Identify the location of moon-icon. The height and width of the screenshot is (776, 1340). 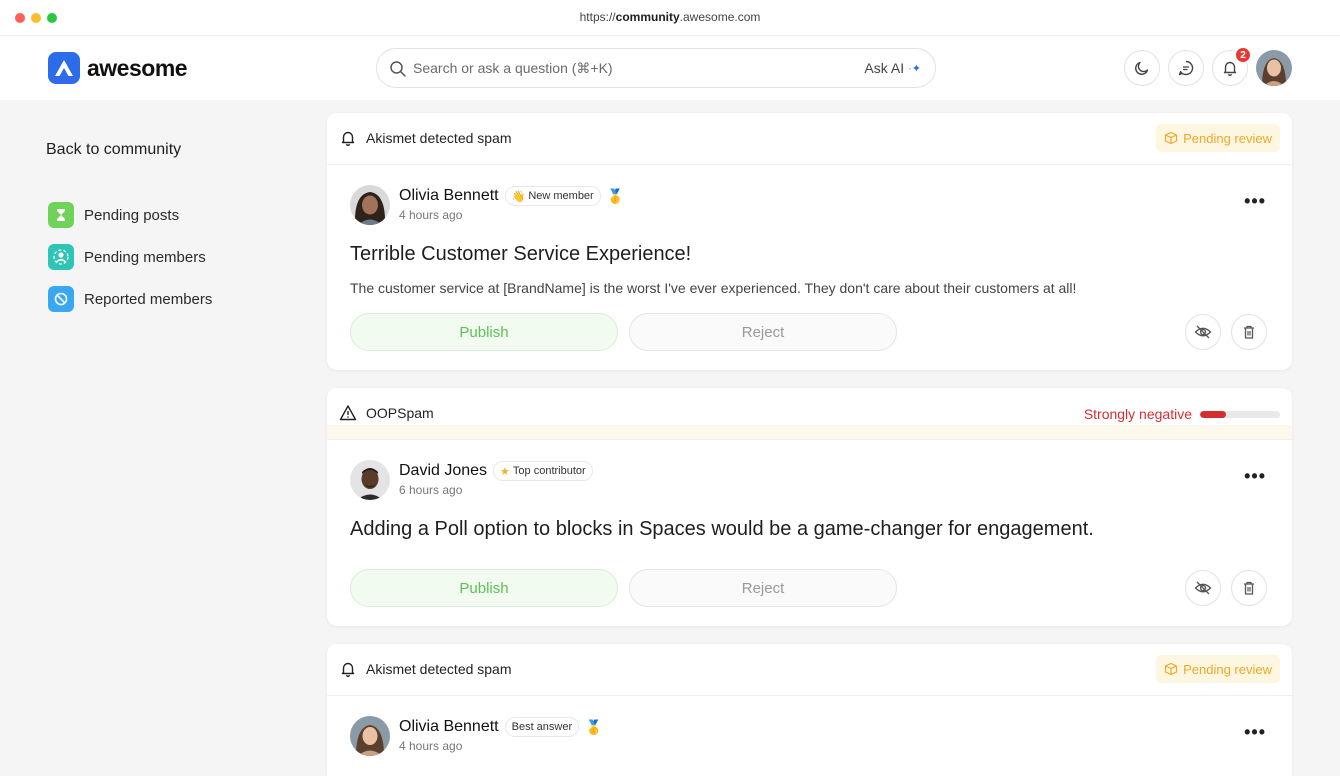
(1142, 68).